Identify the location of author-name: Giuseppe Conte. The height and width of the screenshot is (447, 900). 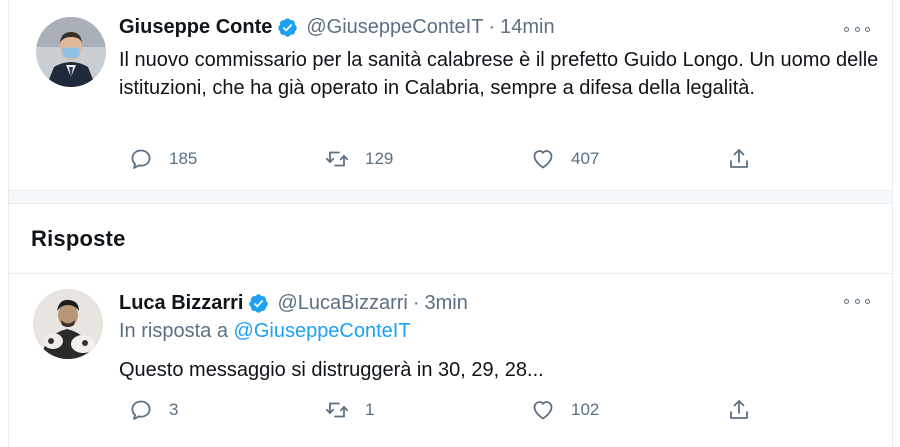
(195, 27).